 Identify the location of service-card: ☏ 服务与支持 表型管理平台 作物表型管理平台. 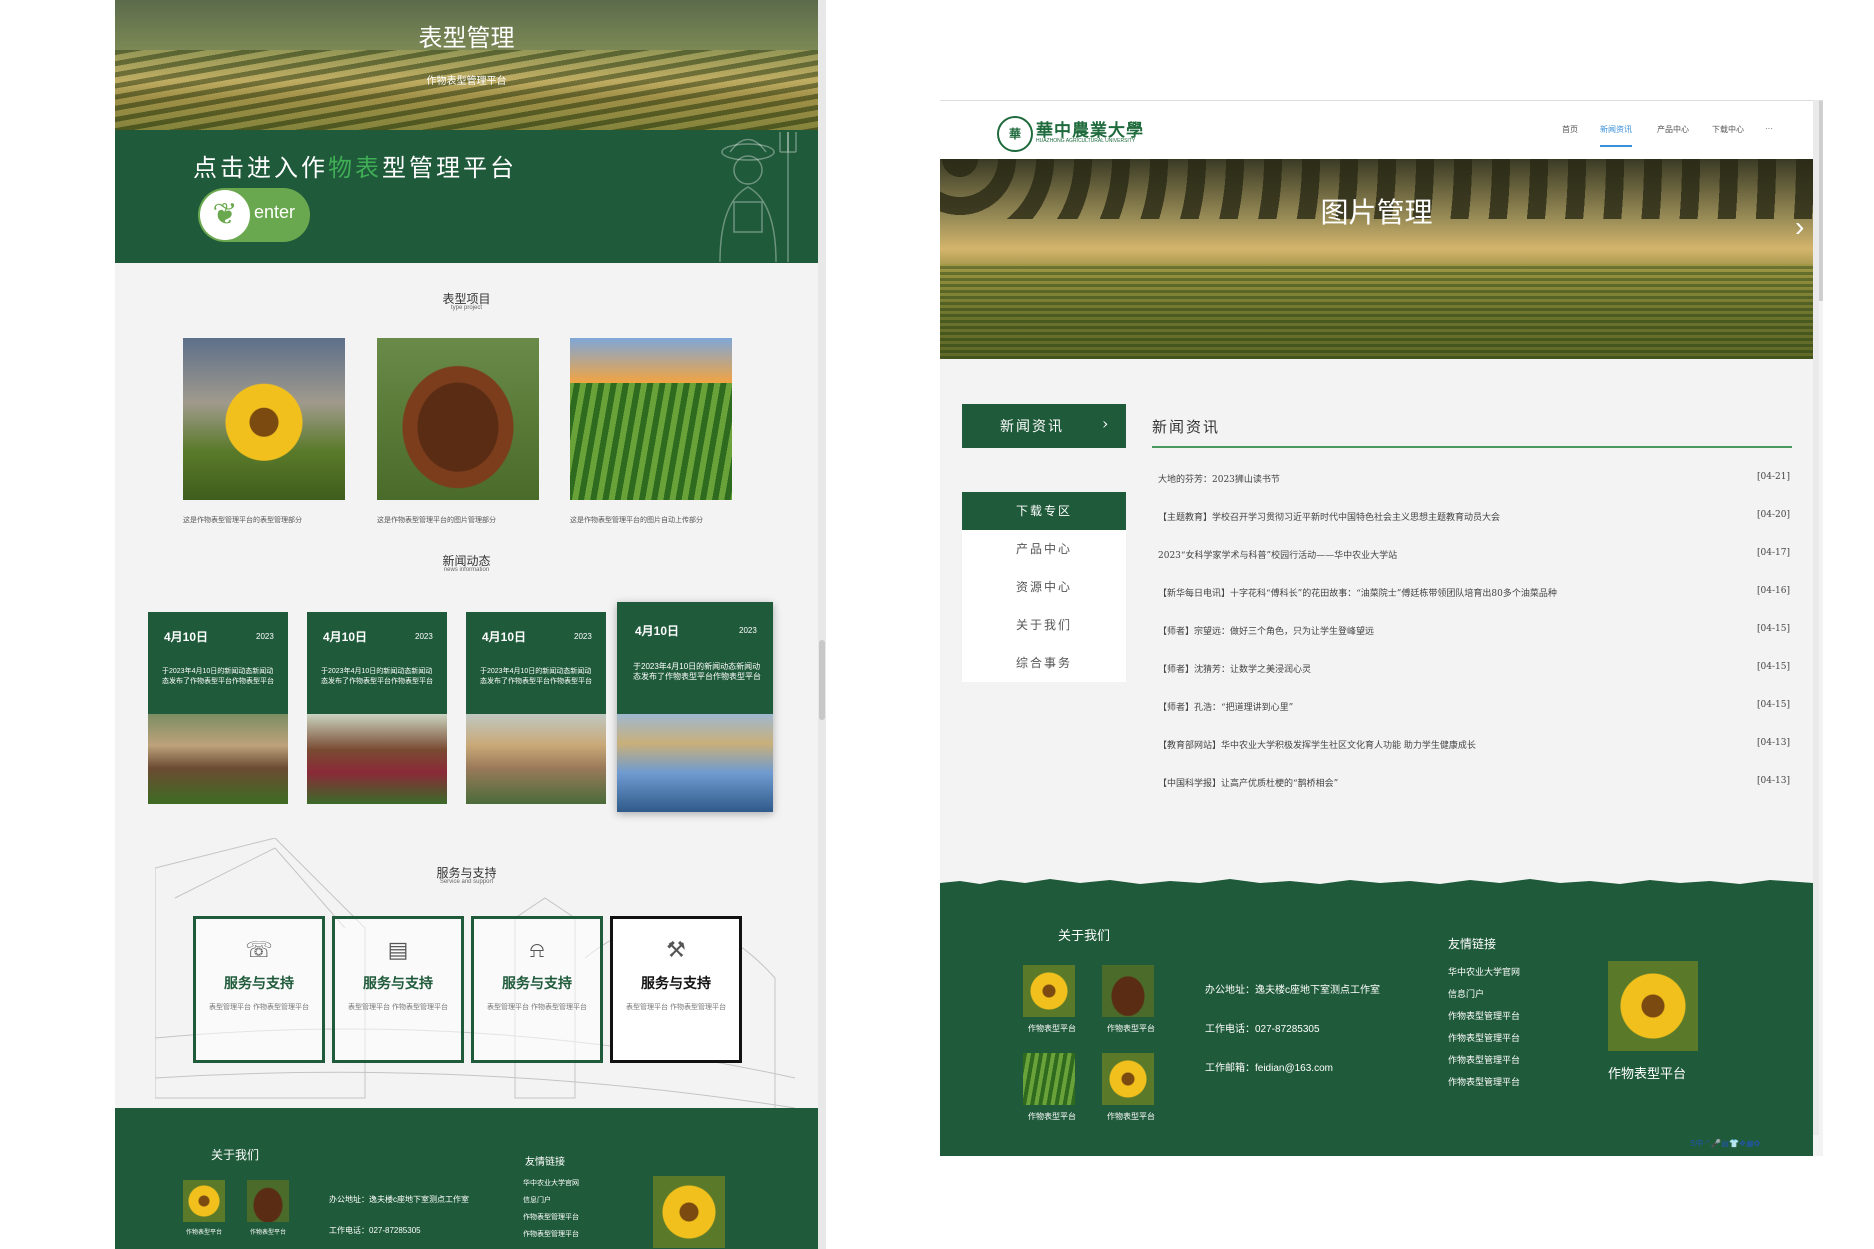
(259, 989).